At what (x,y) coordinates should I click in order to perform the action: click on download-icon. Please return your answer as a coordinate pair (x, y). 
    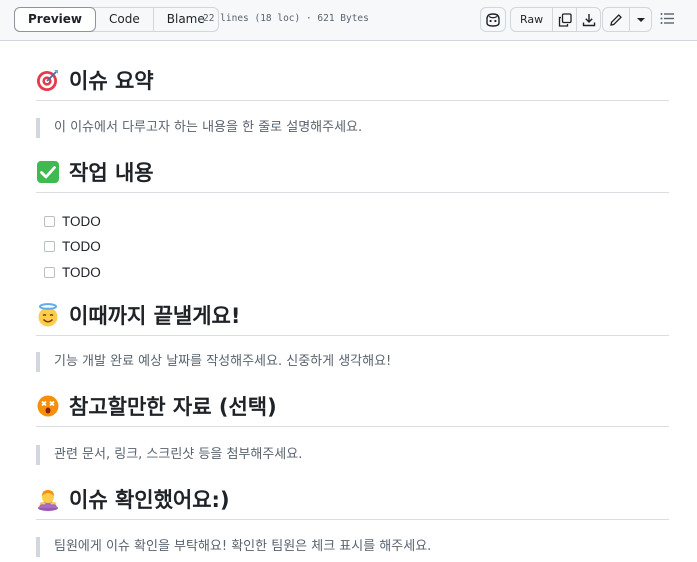
    Looking at the image, I should click on (588, 19).